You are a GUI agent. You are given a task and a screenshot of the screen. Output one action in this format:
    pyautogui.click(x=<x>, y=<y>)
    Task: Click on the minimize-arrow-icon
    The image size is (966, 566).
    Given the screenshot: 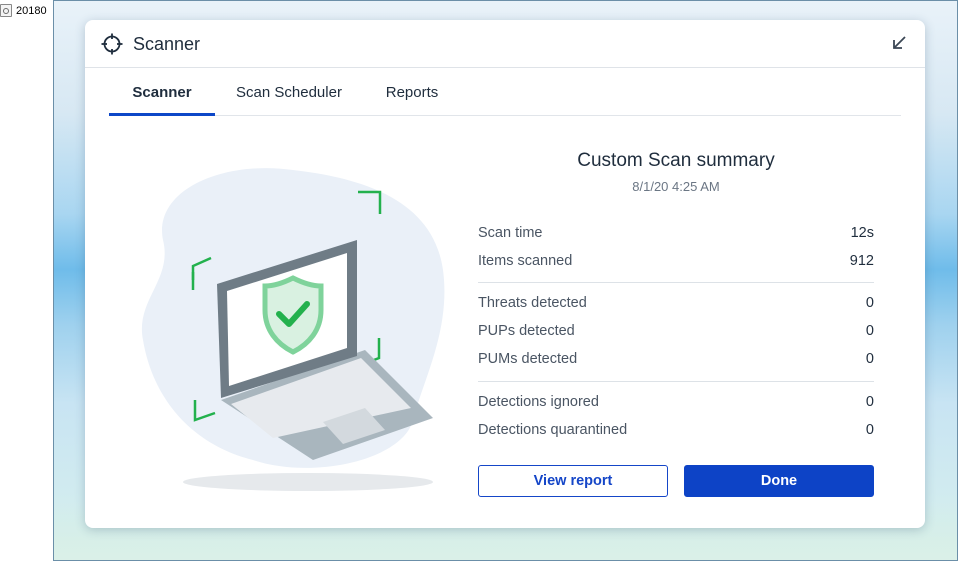 What is the action you would take?
    pyautogui.click(x=899, y=43)
    